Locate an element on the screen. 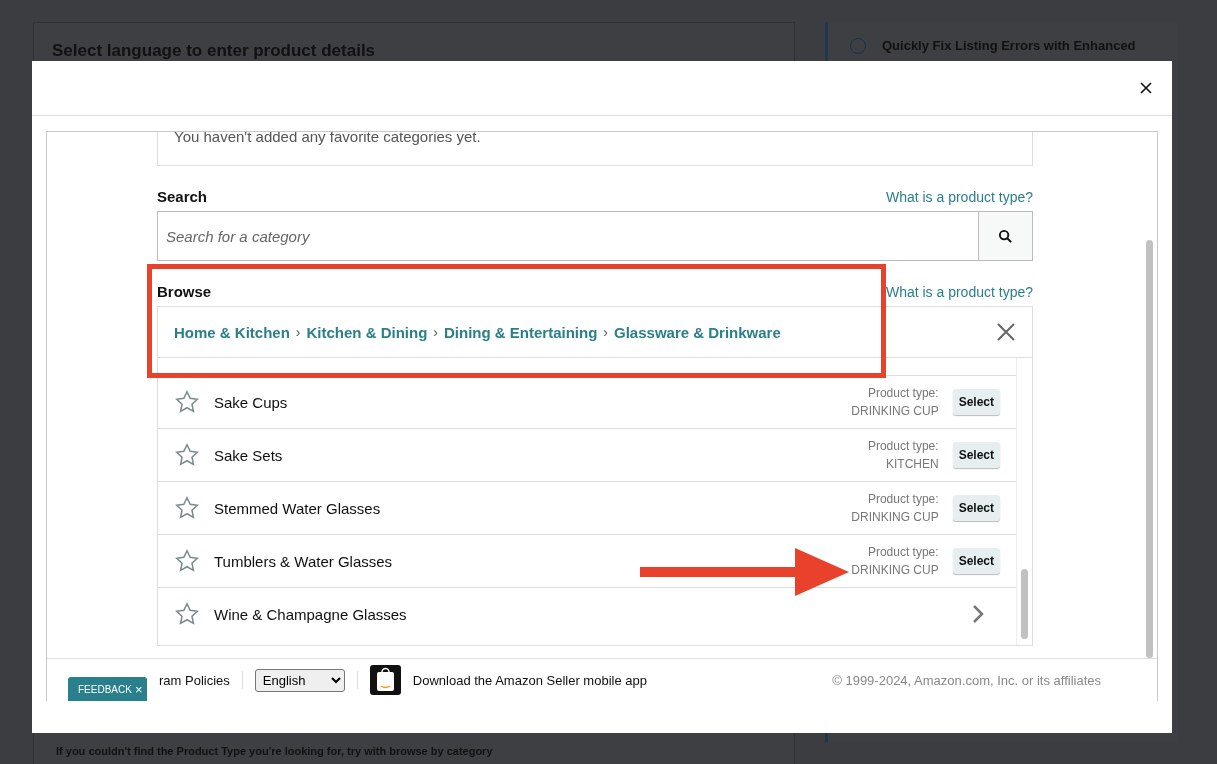 This screenshot has width=1217, height=764. breadcrumb-link: Home & Kitchen is located at coordinates (232, 332).